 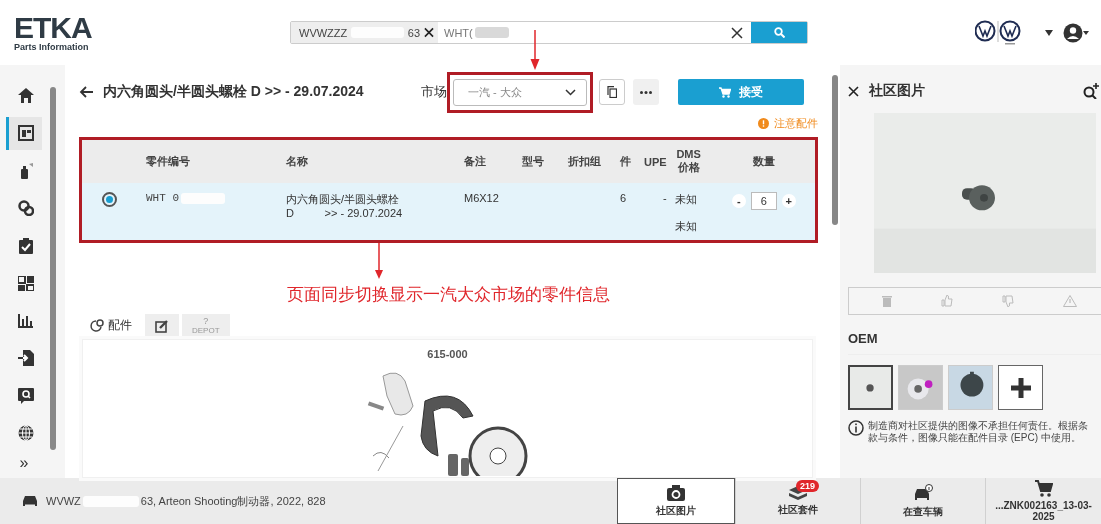 I want to click on more-icon, so click(x=646, y=92).